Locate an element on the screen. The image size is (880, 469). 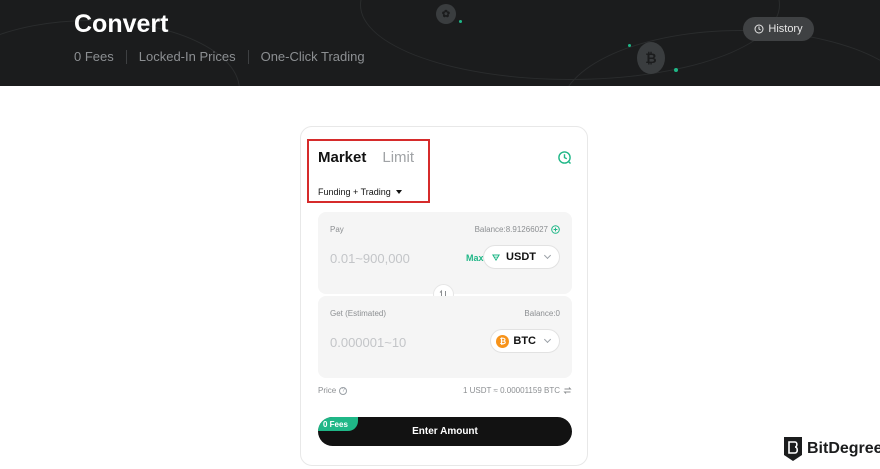
price-label-group: Price ? is located at coordinates (333, 390).